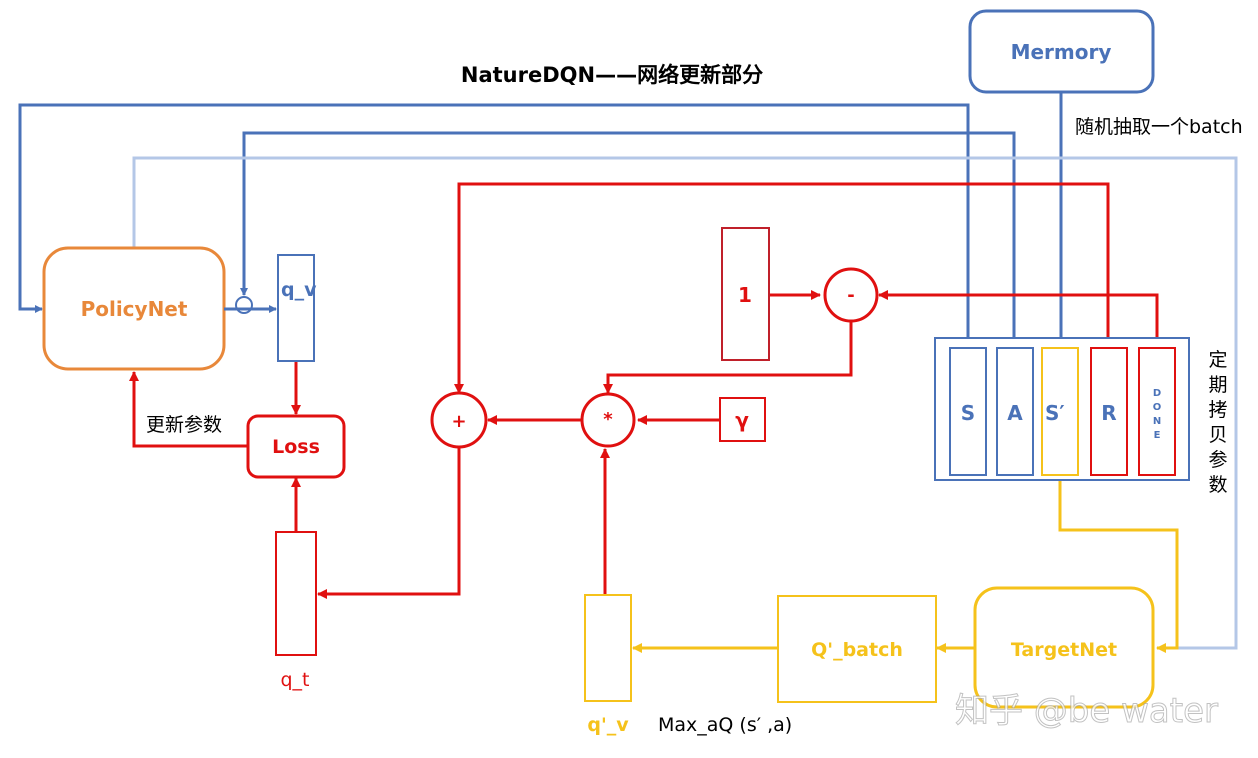 Image resolution: width=1258 pixels, height=758 pixels. Describe the element at coordinates (608, 648) in the screenshot. I see `qprimev-node` at that location.